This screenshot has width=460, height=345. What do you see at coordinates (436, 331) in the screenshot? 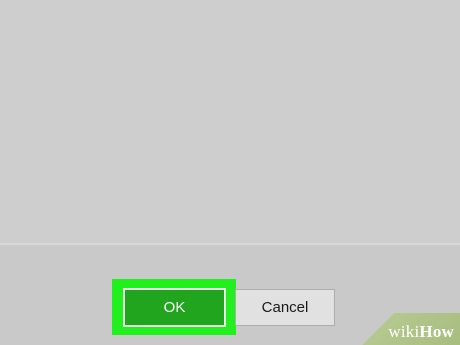
I see `wikihow-logo-how: How` at bounding box center [436, 331].